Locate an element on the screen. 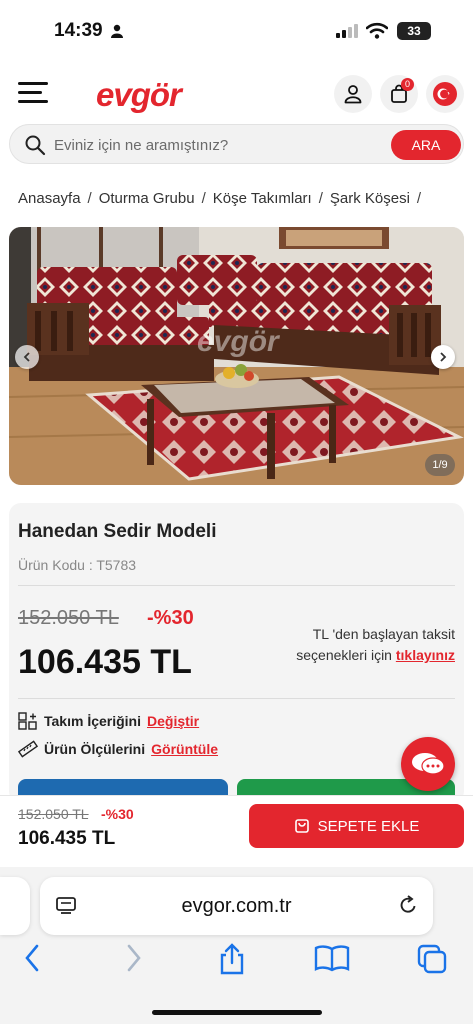  forward-icon is located at coordinates (134, 960).